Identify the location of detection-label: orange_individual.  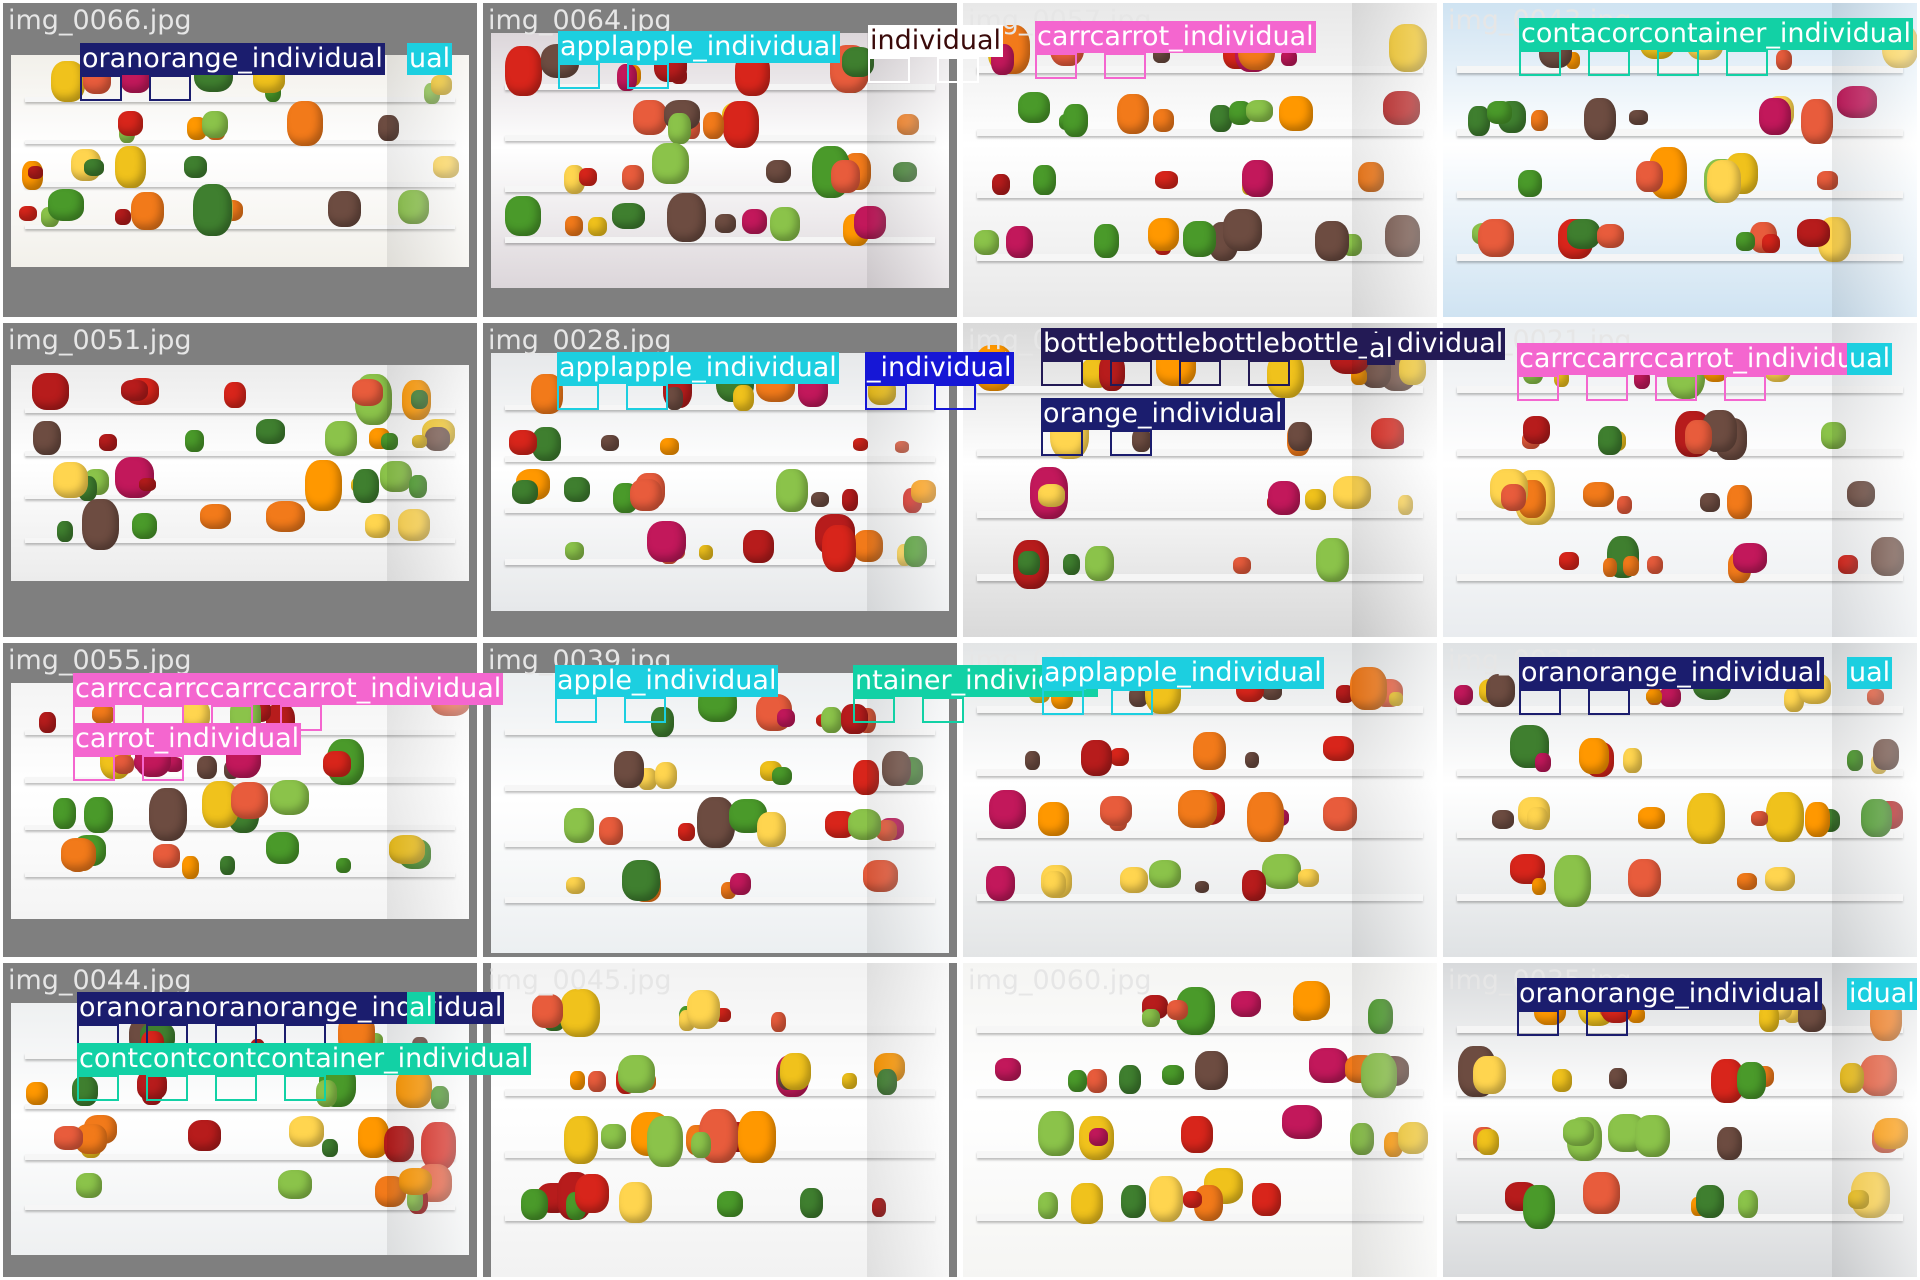
(1163, 414).